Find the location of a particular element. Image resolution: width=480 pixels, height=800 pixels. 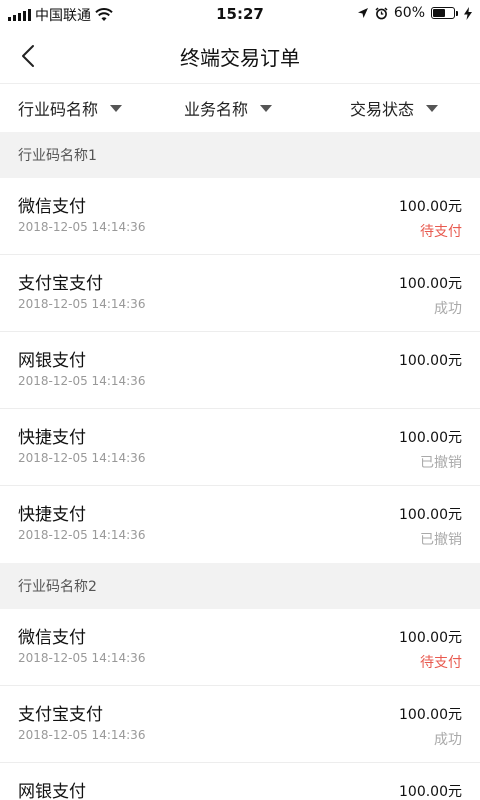

order-row: 网银支付 100.00元 is located at coordinates (240, 781).